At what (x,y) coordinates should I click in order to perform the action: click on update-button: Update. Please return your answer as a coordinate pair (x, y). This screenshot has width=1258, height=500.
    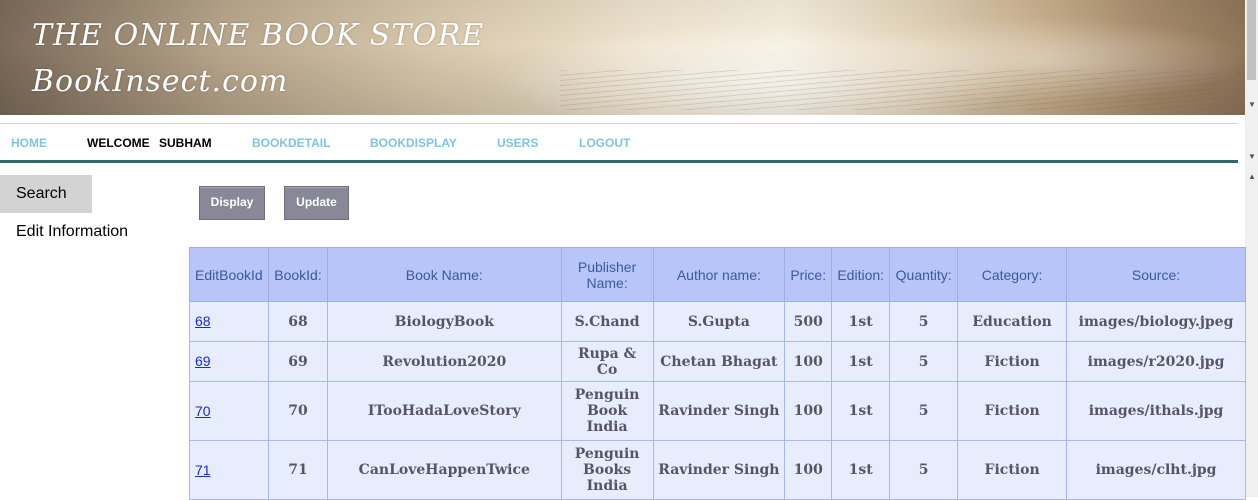
    Looking at the image, I should click on (316, 203).